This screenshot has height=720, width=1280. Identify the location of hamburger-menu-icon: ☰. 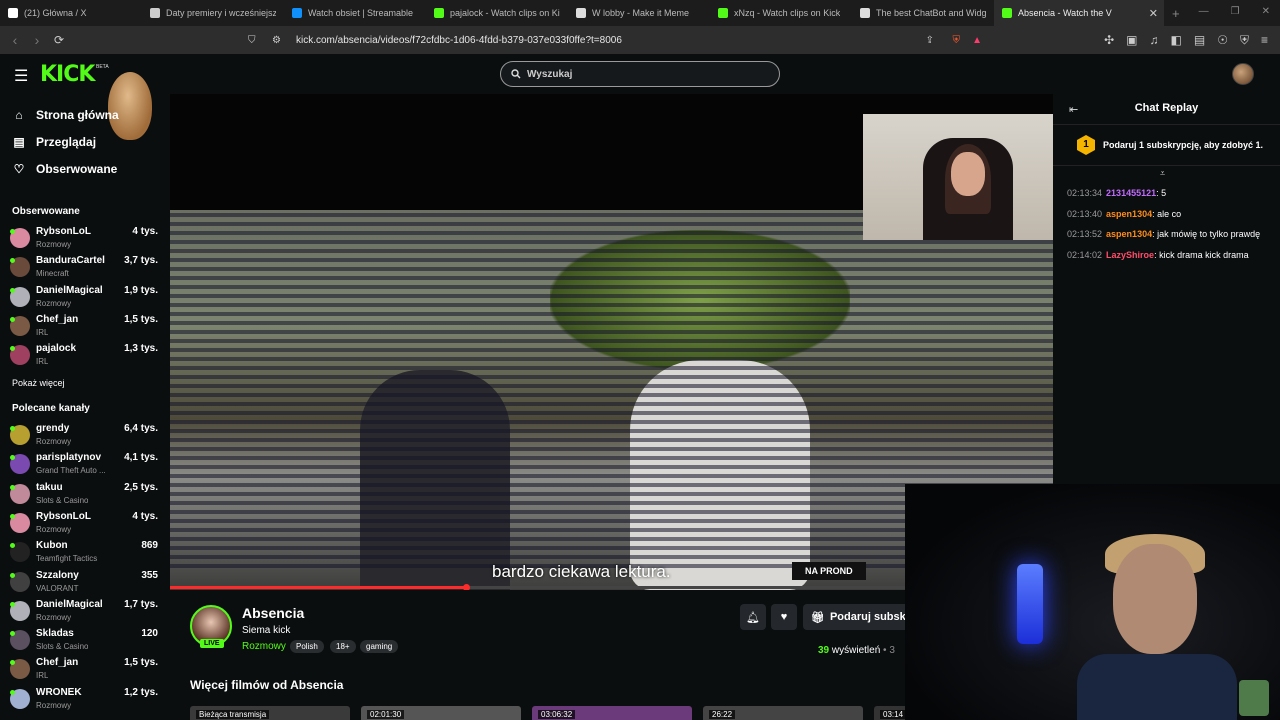
(21, 76).